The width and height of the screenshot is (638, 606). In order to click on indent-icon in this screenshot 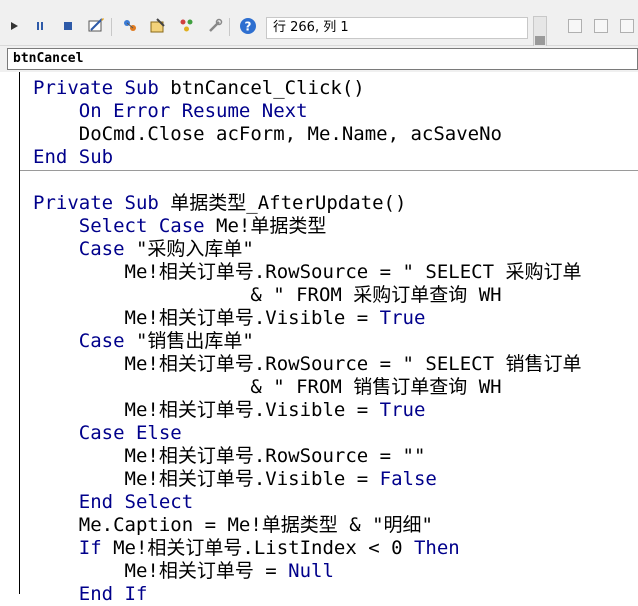, I will do `click(575, 26)`.